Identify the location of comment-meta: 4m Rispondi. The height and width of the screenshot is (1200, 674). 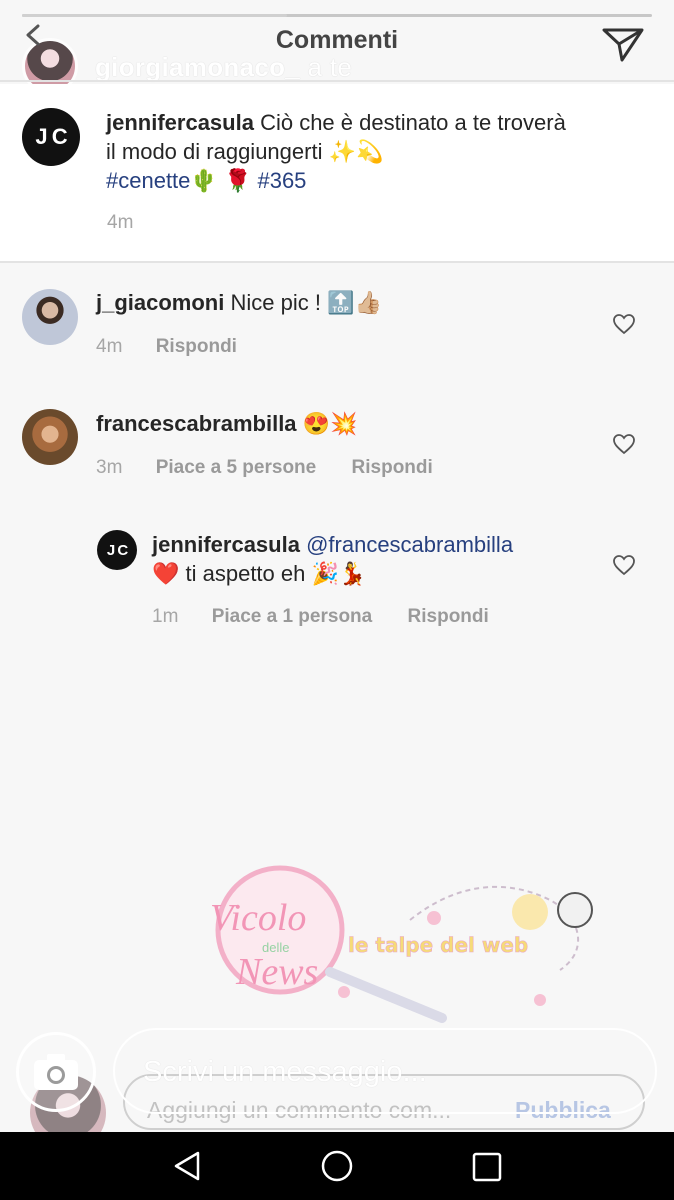
(166, 347).